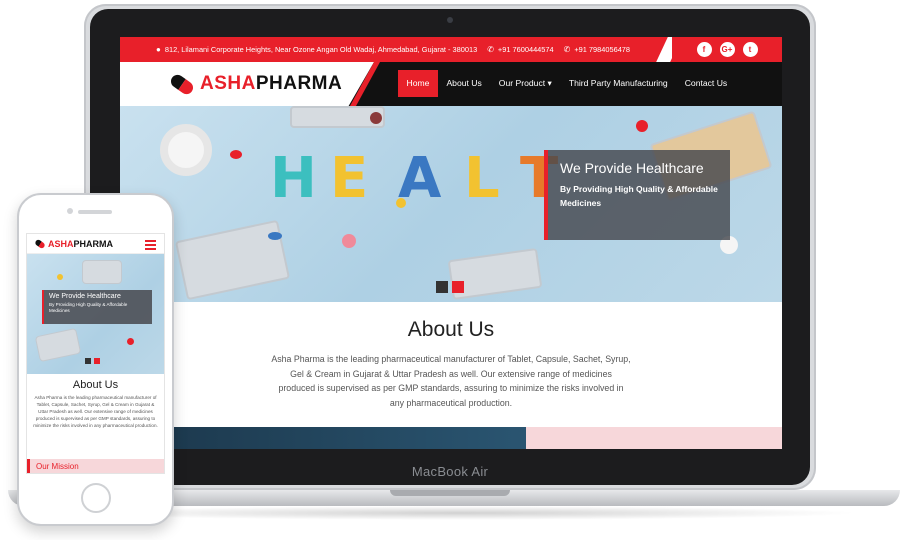  I want to click on phone-item-2: ✆ +91 7984056478, so click(597, 49).